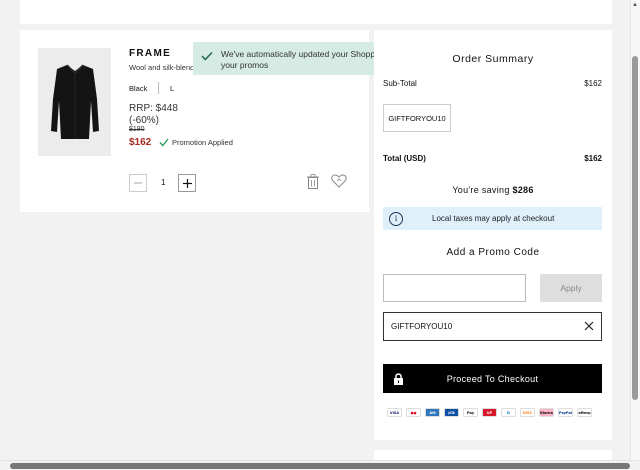 Image resolution: width=640 pixels, height=470 pixels. What do you see at coordinates (339, 181) in the screenshot?
I see `heart-icon` at bounding box center [339, 181].